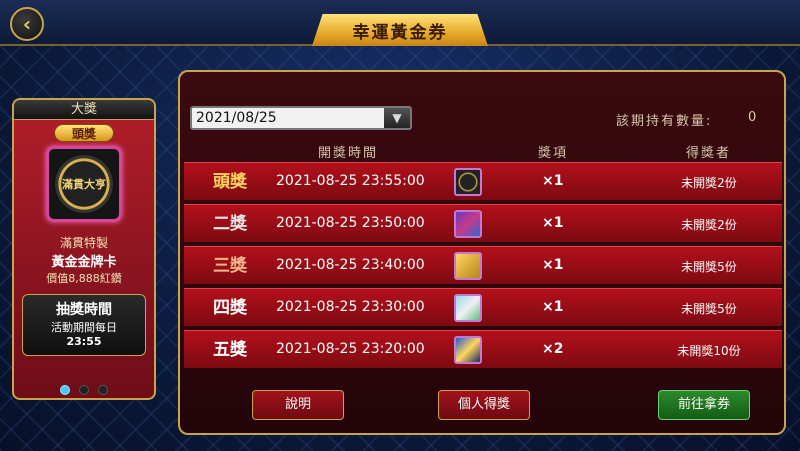 This screenshot has height=451, width=800. Describe the element at coordinates (230, 266) in the screenshot. I see `rank-label: 三獎` at that location.